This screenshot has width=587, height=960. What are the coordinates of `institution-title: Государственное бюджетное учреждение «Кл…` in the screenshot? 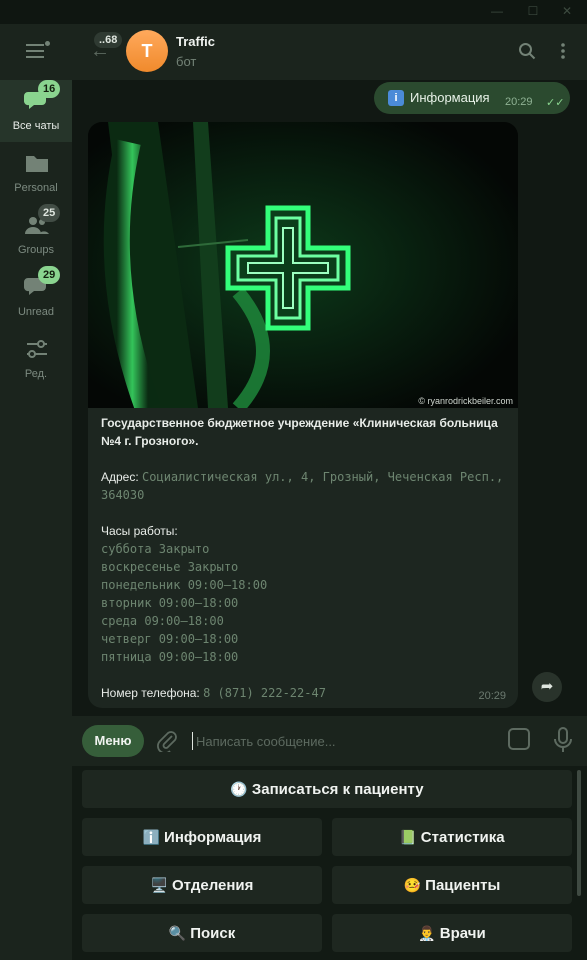 It's located at (299, 432).